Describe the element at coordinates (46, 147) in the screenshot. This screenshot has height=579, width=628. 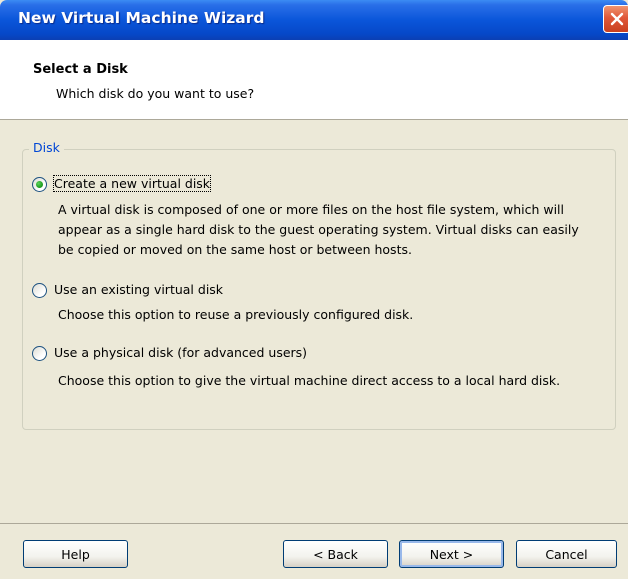
I see `disk-group-label: Disk` at that location.